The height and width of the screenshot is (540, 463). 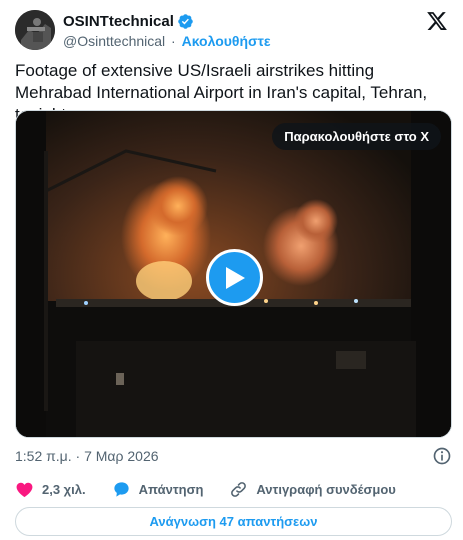 What do you see at coordinates (226, 41) in the screenshot?
I see `follow-button: Ακολουθήστε` at bounding box center [226, 41].